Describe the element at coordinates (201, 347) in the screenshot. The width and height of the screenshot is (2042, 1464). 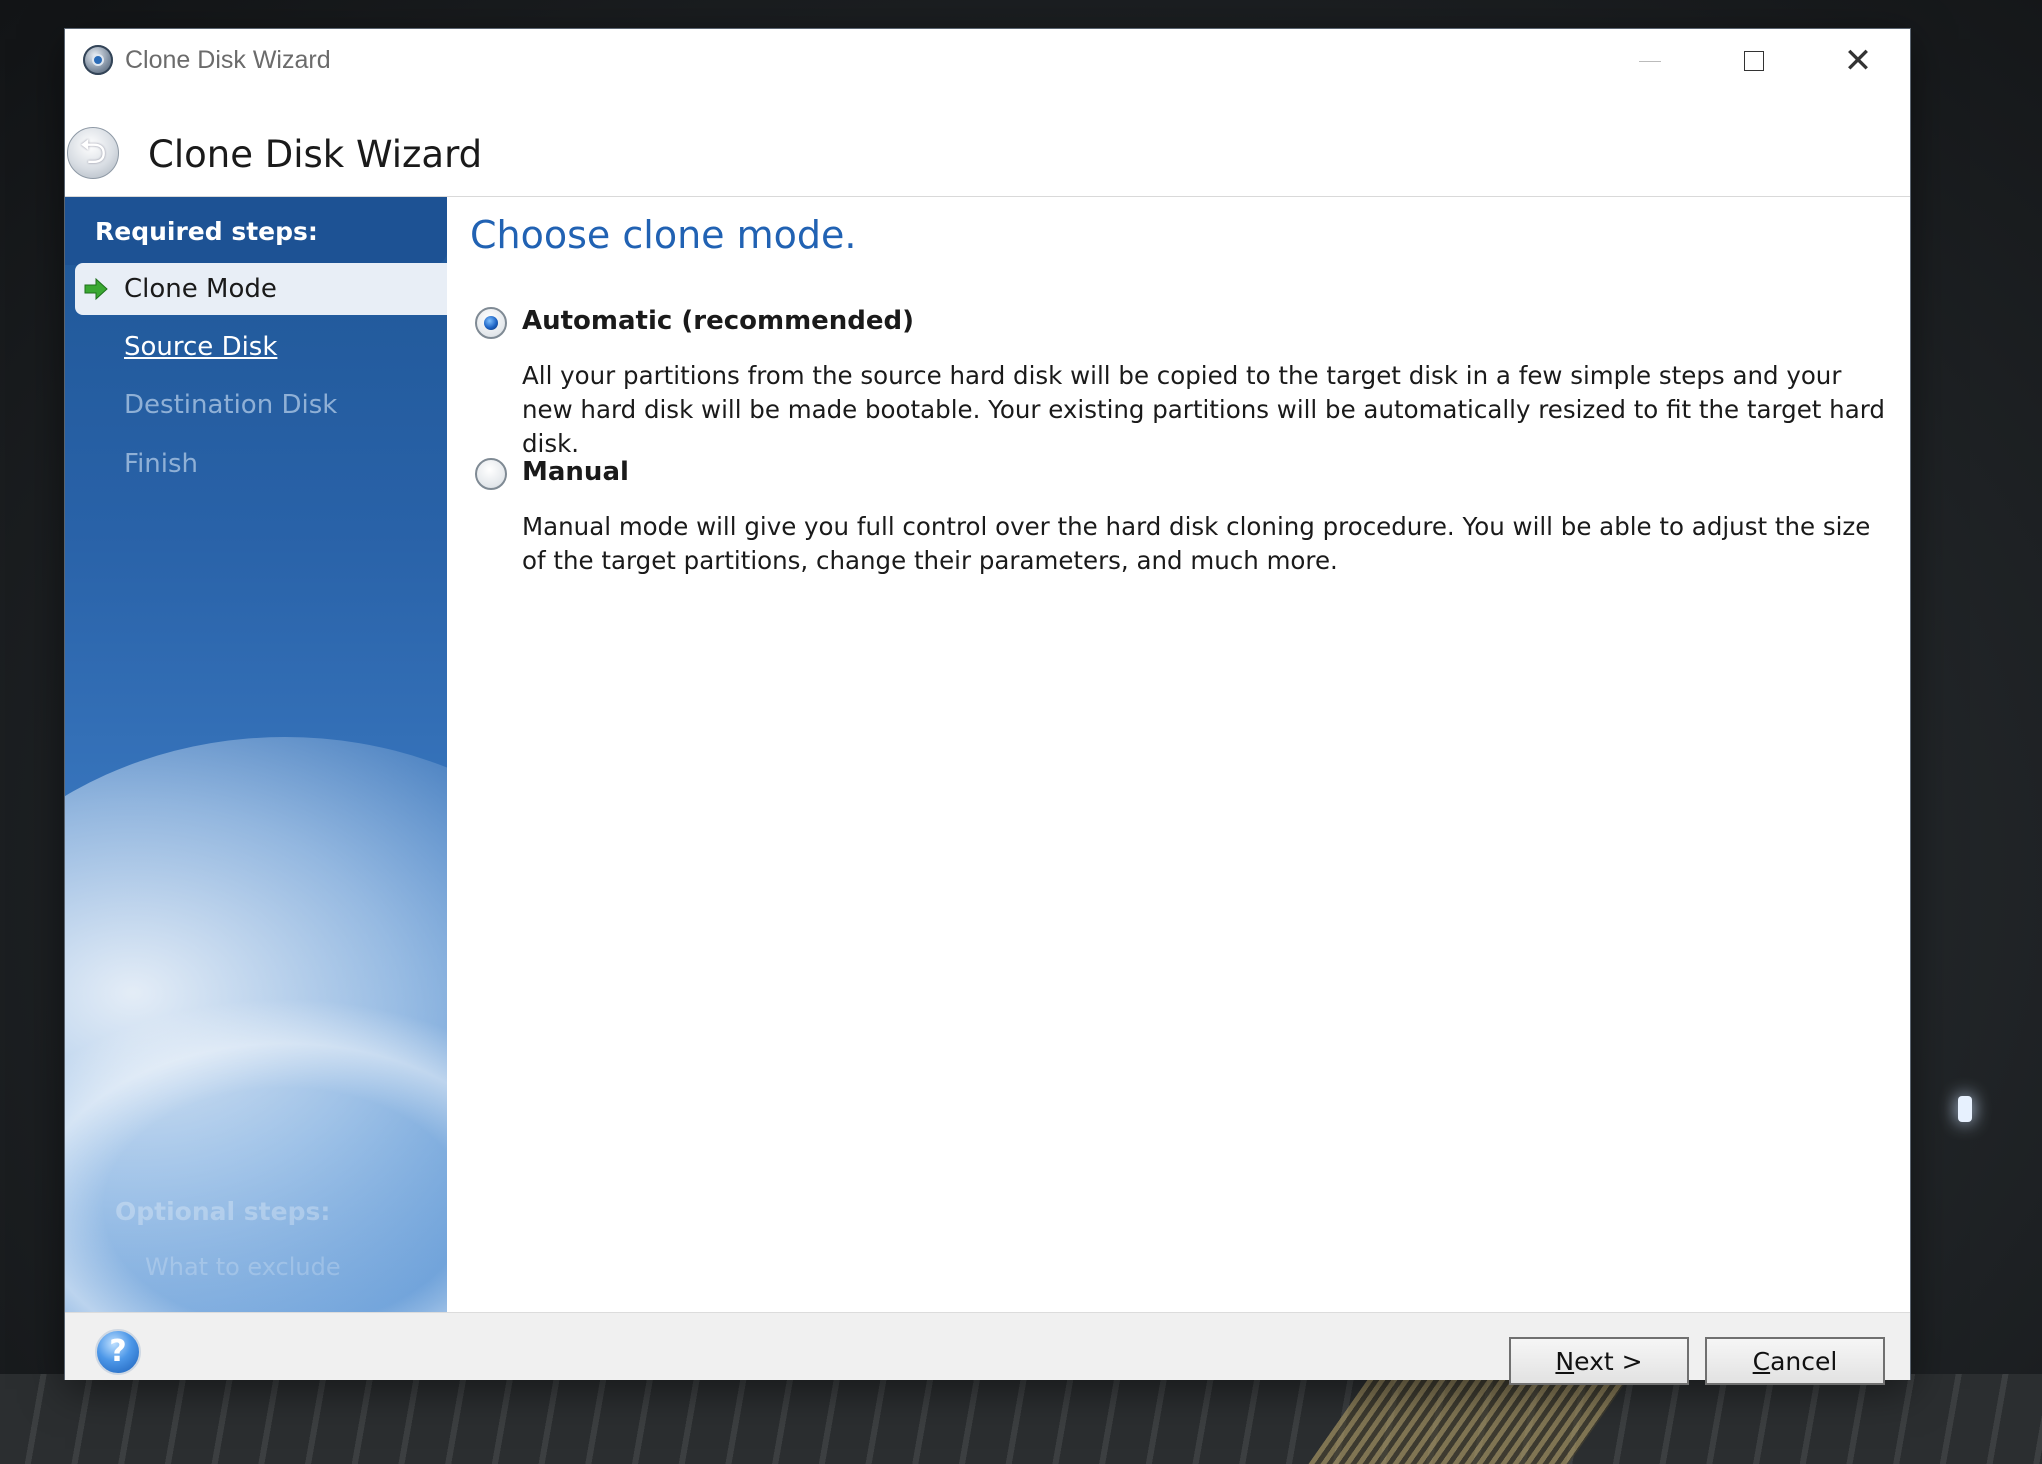
I see `step-label: Source Disk` at that location.